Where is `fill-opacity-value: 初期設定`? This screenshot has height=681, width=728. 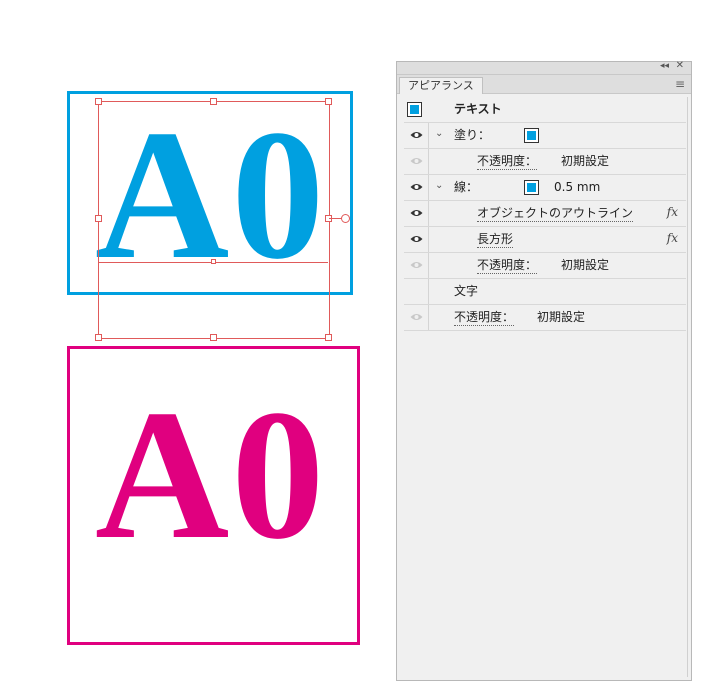 fill-opacity-value: 初期設定 is located at coordinates (585, 161).